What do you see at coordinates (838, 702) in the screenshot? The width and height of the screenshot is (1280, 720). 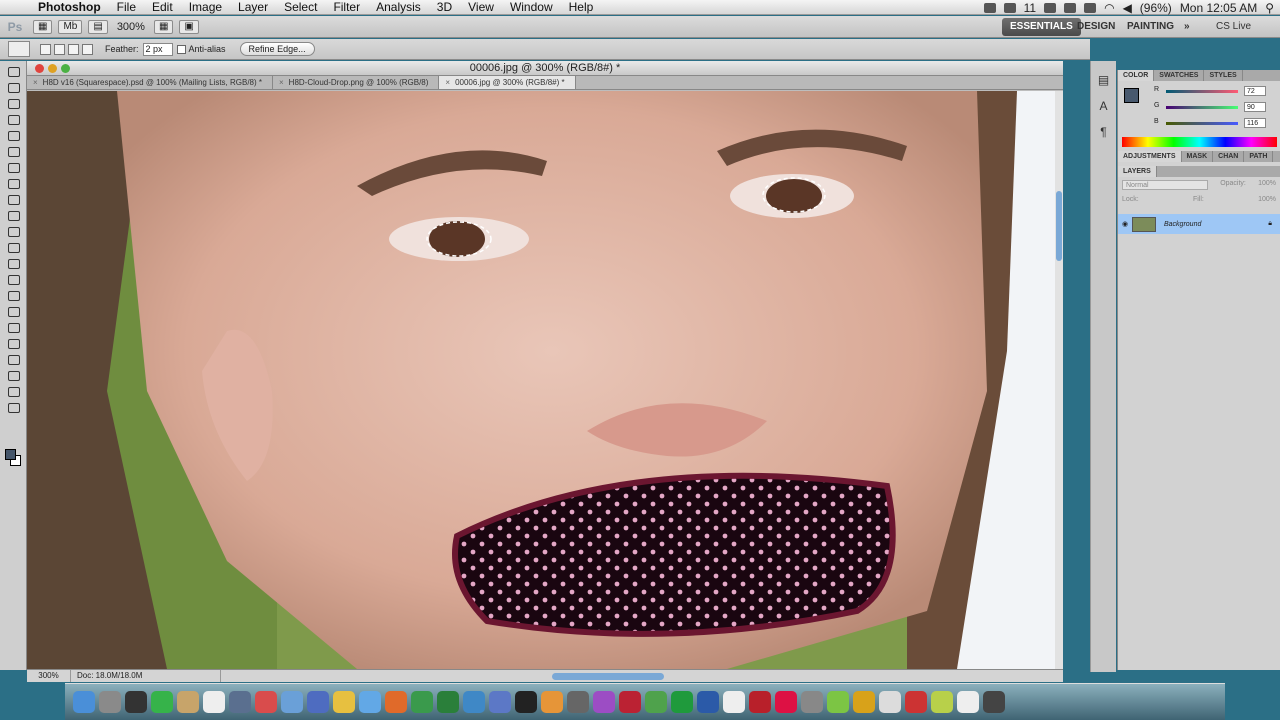 I see `stacks-icon` at bounding box center [838, 702].